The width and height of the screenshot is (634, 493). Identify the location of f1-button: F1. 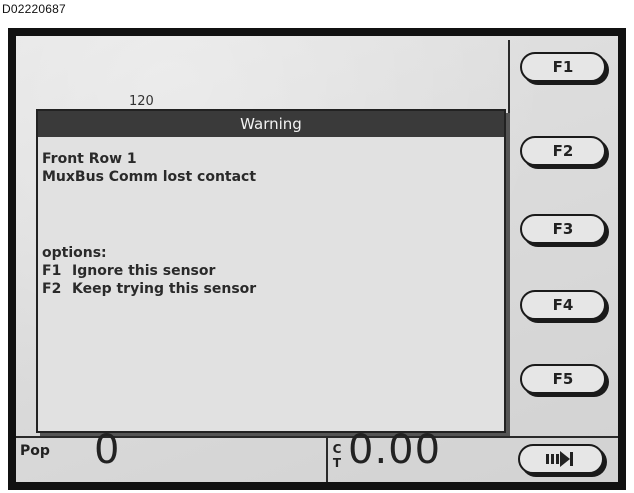
(563, 67).